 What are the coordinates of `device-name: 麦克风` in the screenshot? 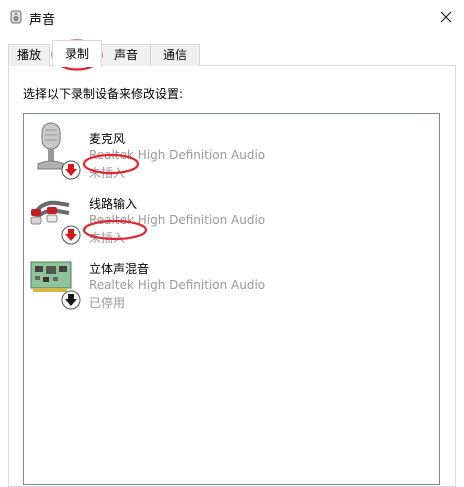 It's located at (107, 139).